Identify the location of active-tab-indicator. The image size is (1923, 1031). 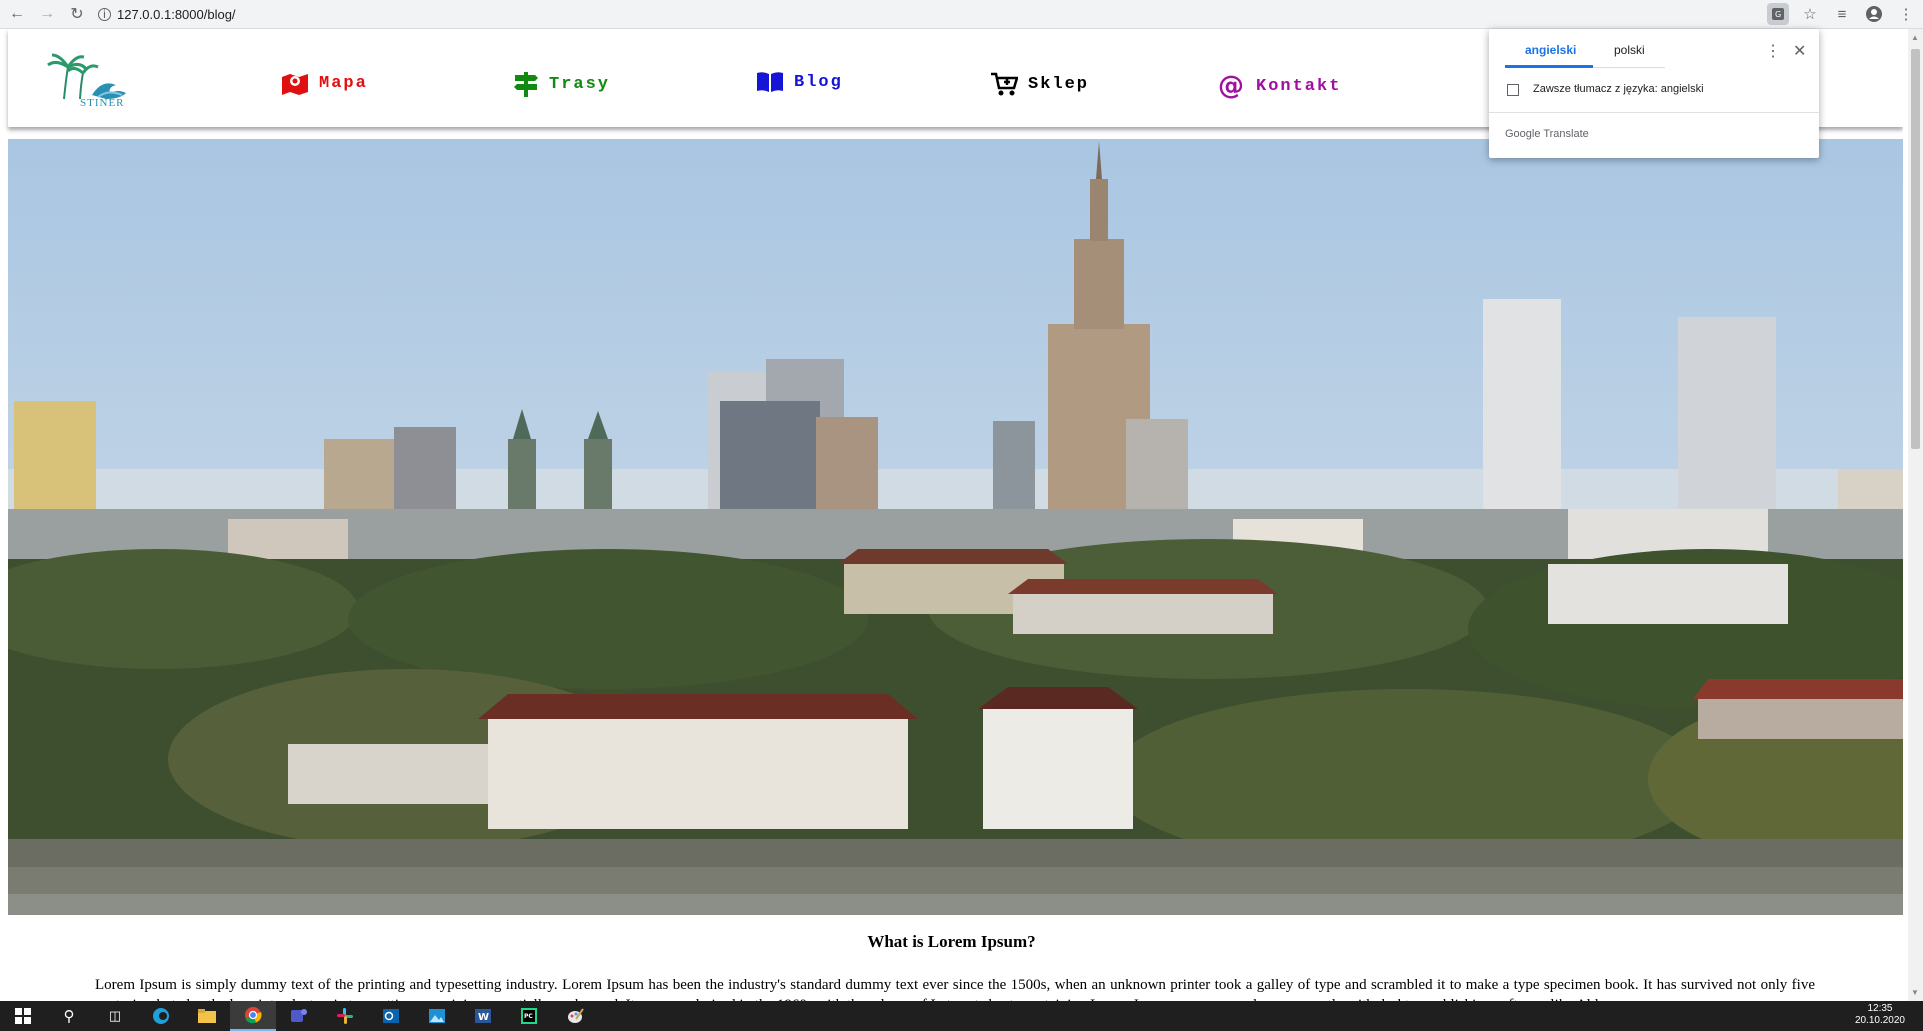
(1549, 66).